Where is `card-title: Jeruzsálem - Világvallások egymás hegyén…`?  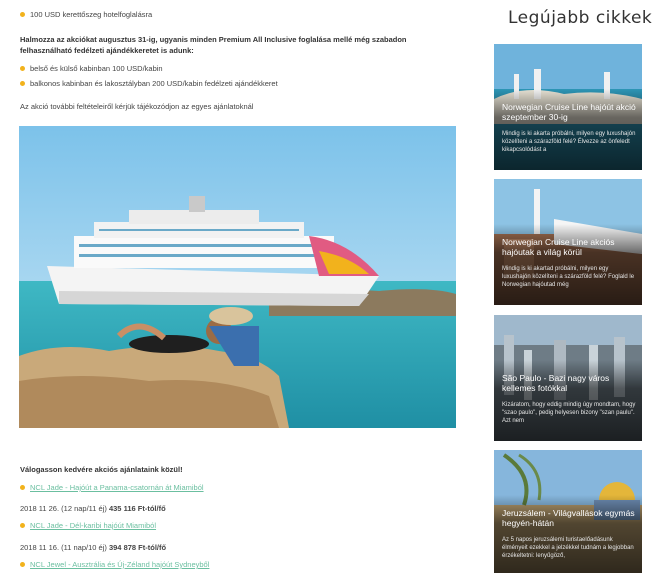
card-title: Jeruzsálem - Világvallások egymás hegyén… is located at coordinates (569, 518).